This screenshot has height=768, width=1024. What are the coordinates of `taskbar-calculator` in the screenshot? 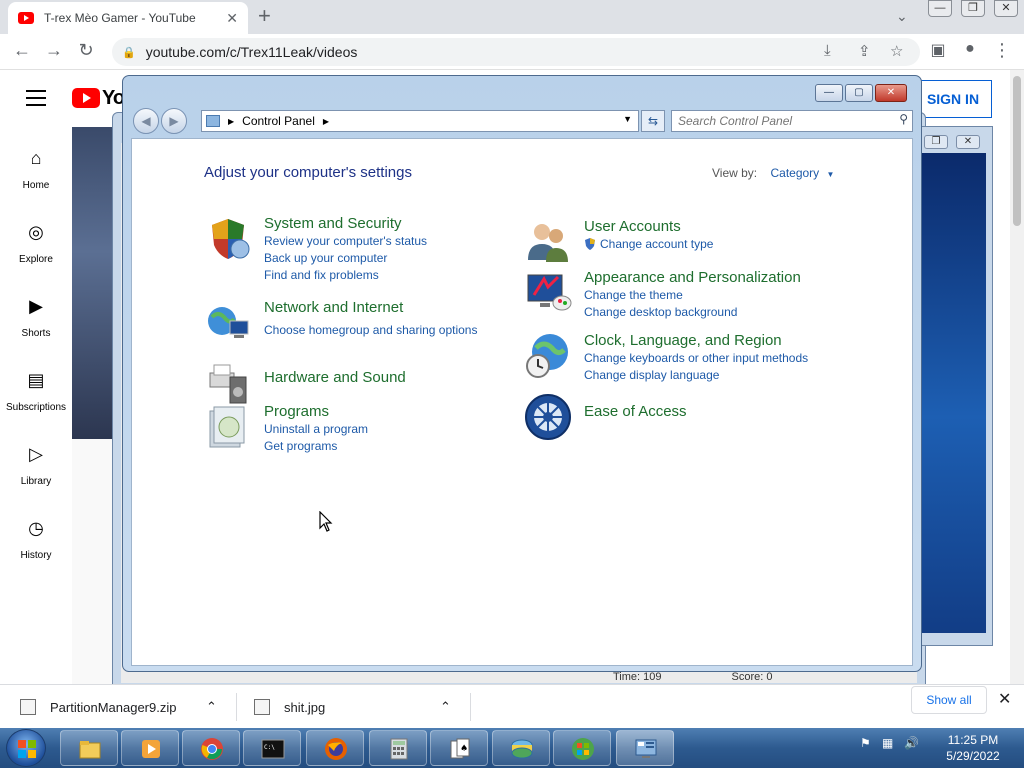 It's located at (398, 748).